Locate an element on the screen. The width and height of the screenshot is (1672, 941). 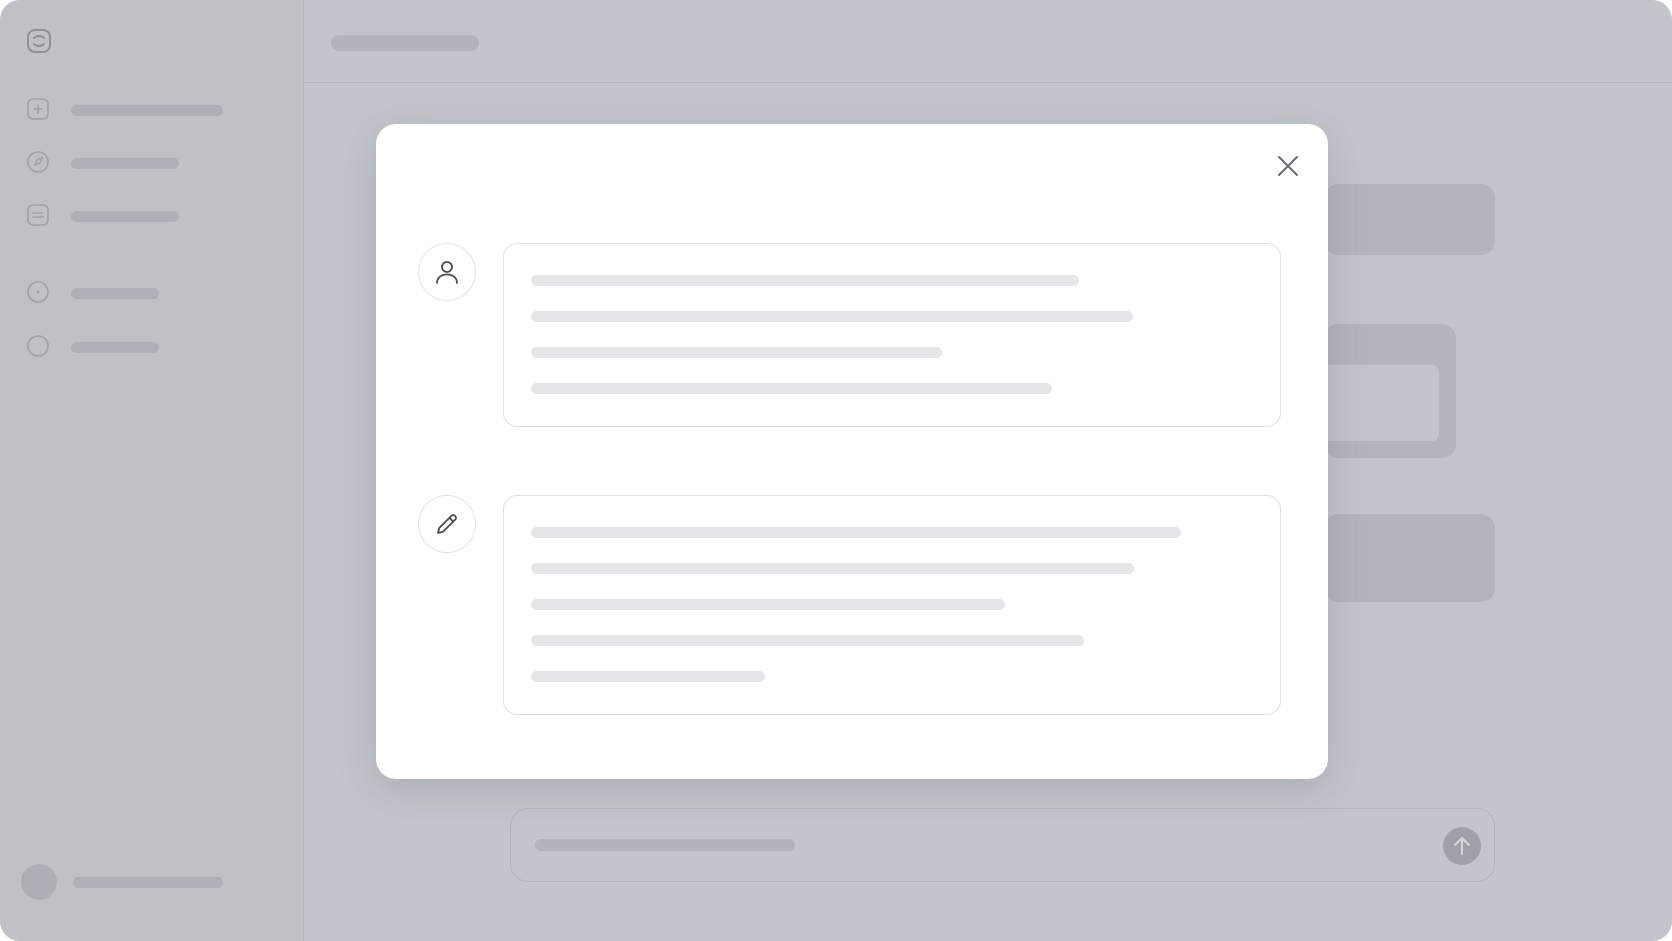
pencil-icon is located at coordinates (447, 524).